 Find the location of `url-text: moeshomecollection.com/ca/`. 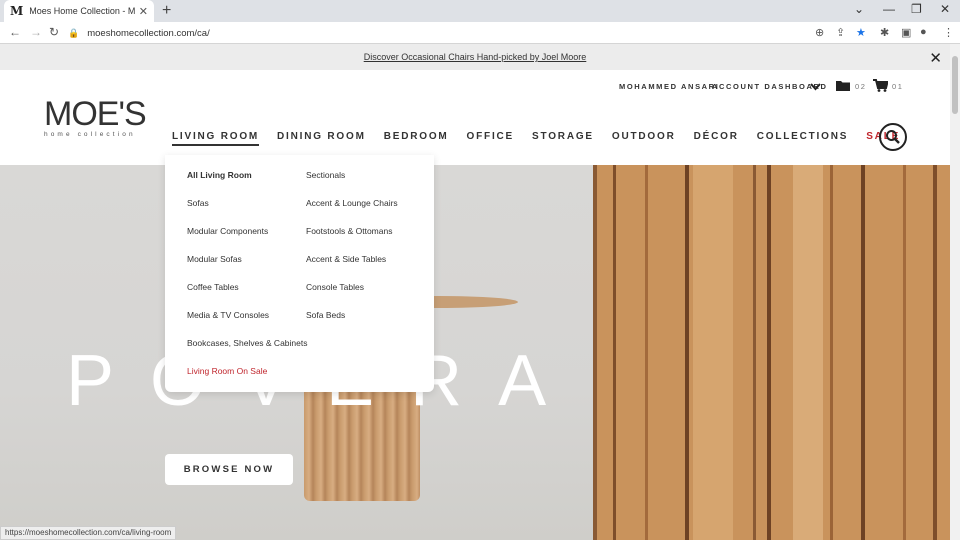

url-text: moeshomecollection.com/ca/ is located at coordinates (148, 33).